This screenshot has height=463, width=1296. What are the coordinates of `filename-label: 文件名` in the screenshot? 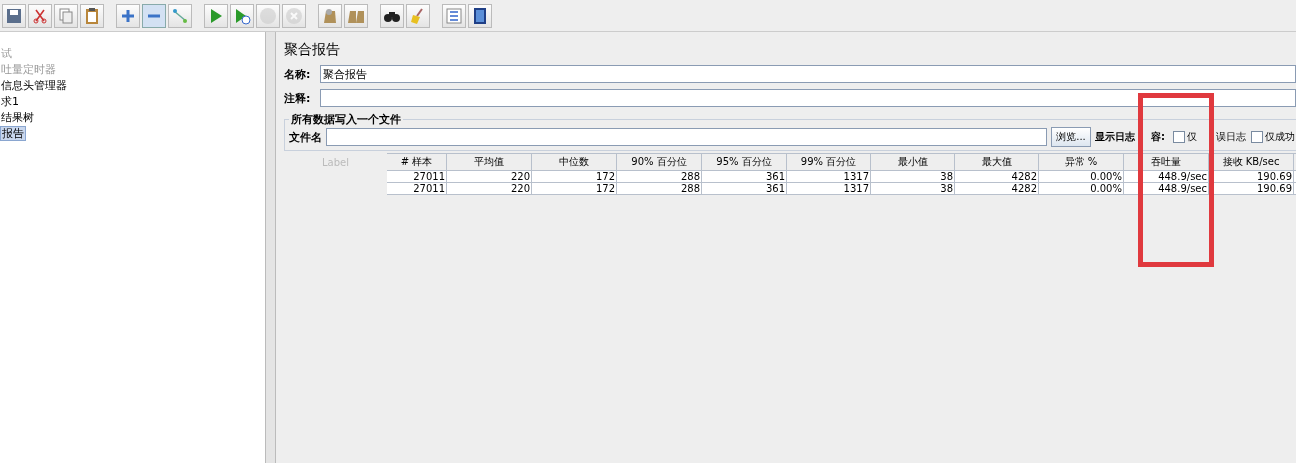 It's located at (305, 137).